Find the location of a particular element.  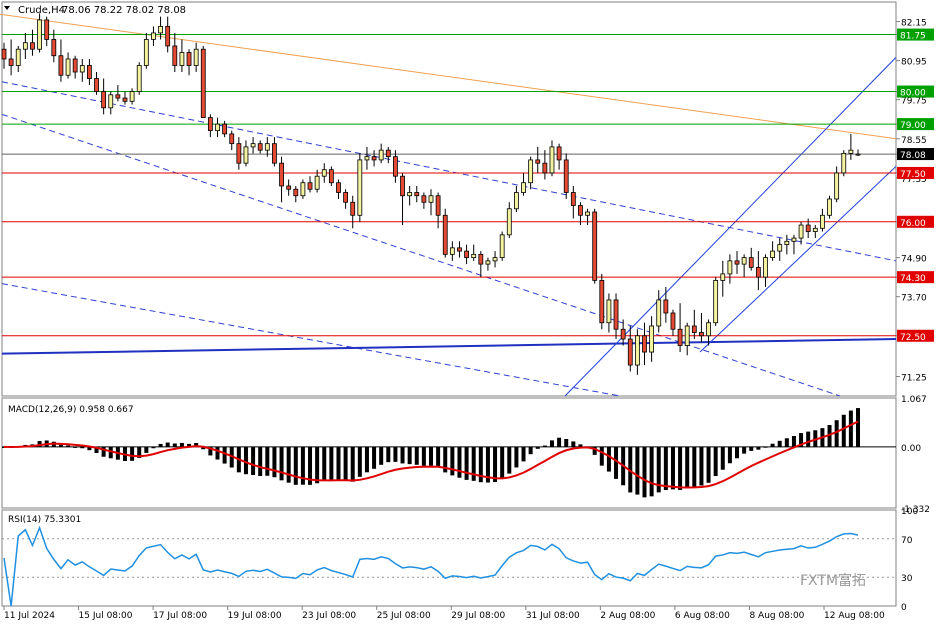

macd-label: MACD(12,26,9) 0.958 0.667 is located at coordinates (71, 410).